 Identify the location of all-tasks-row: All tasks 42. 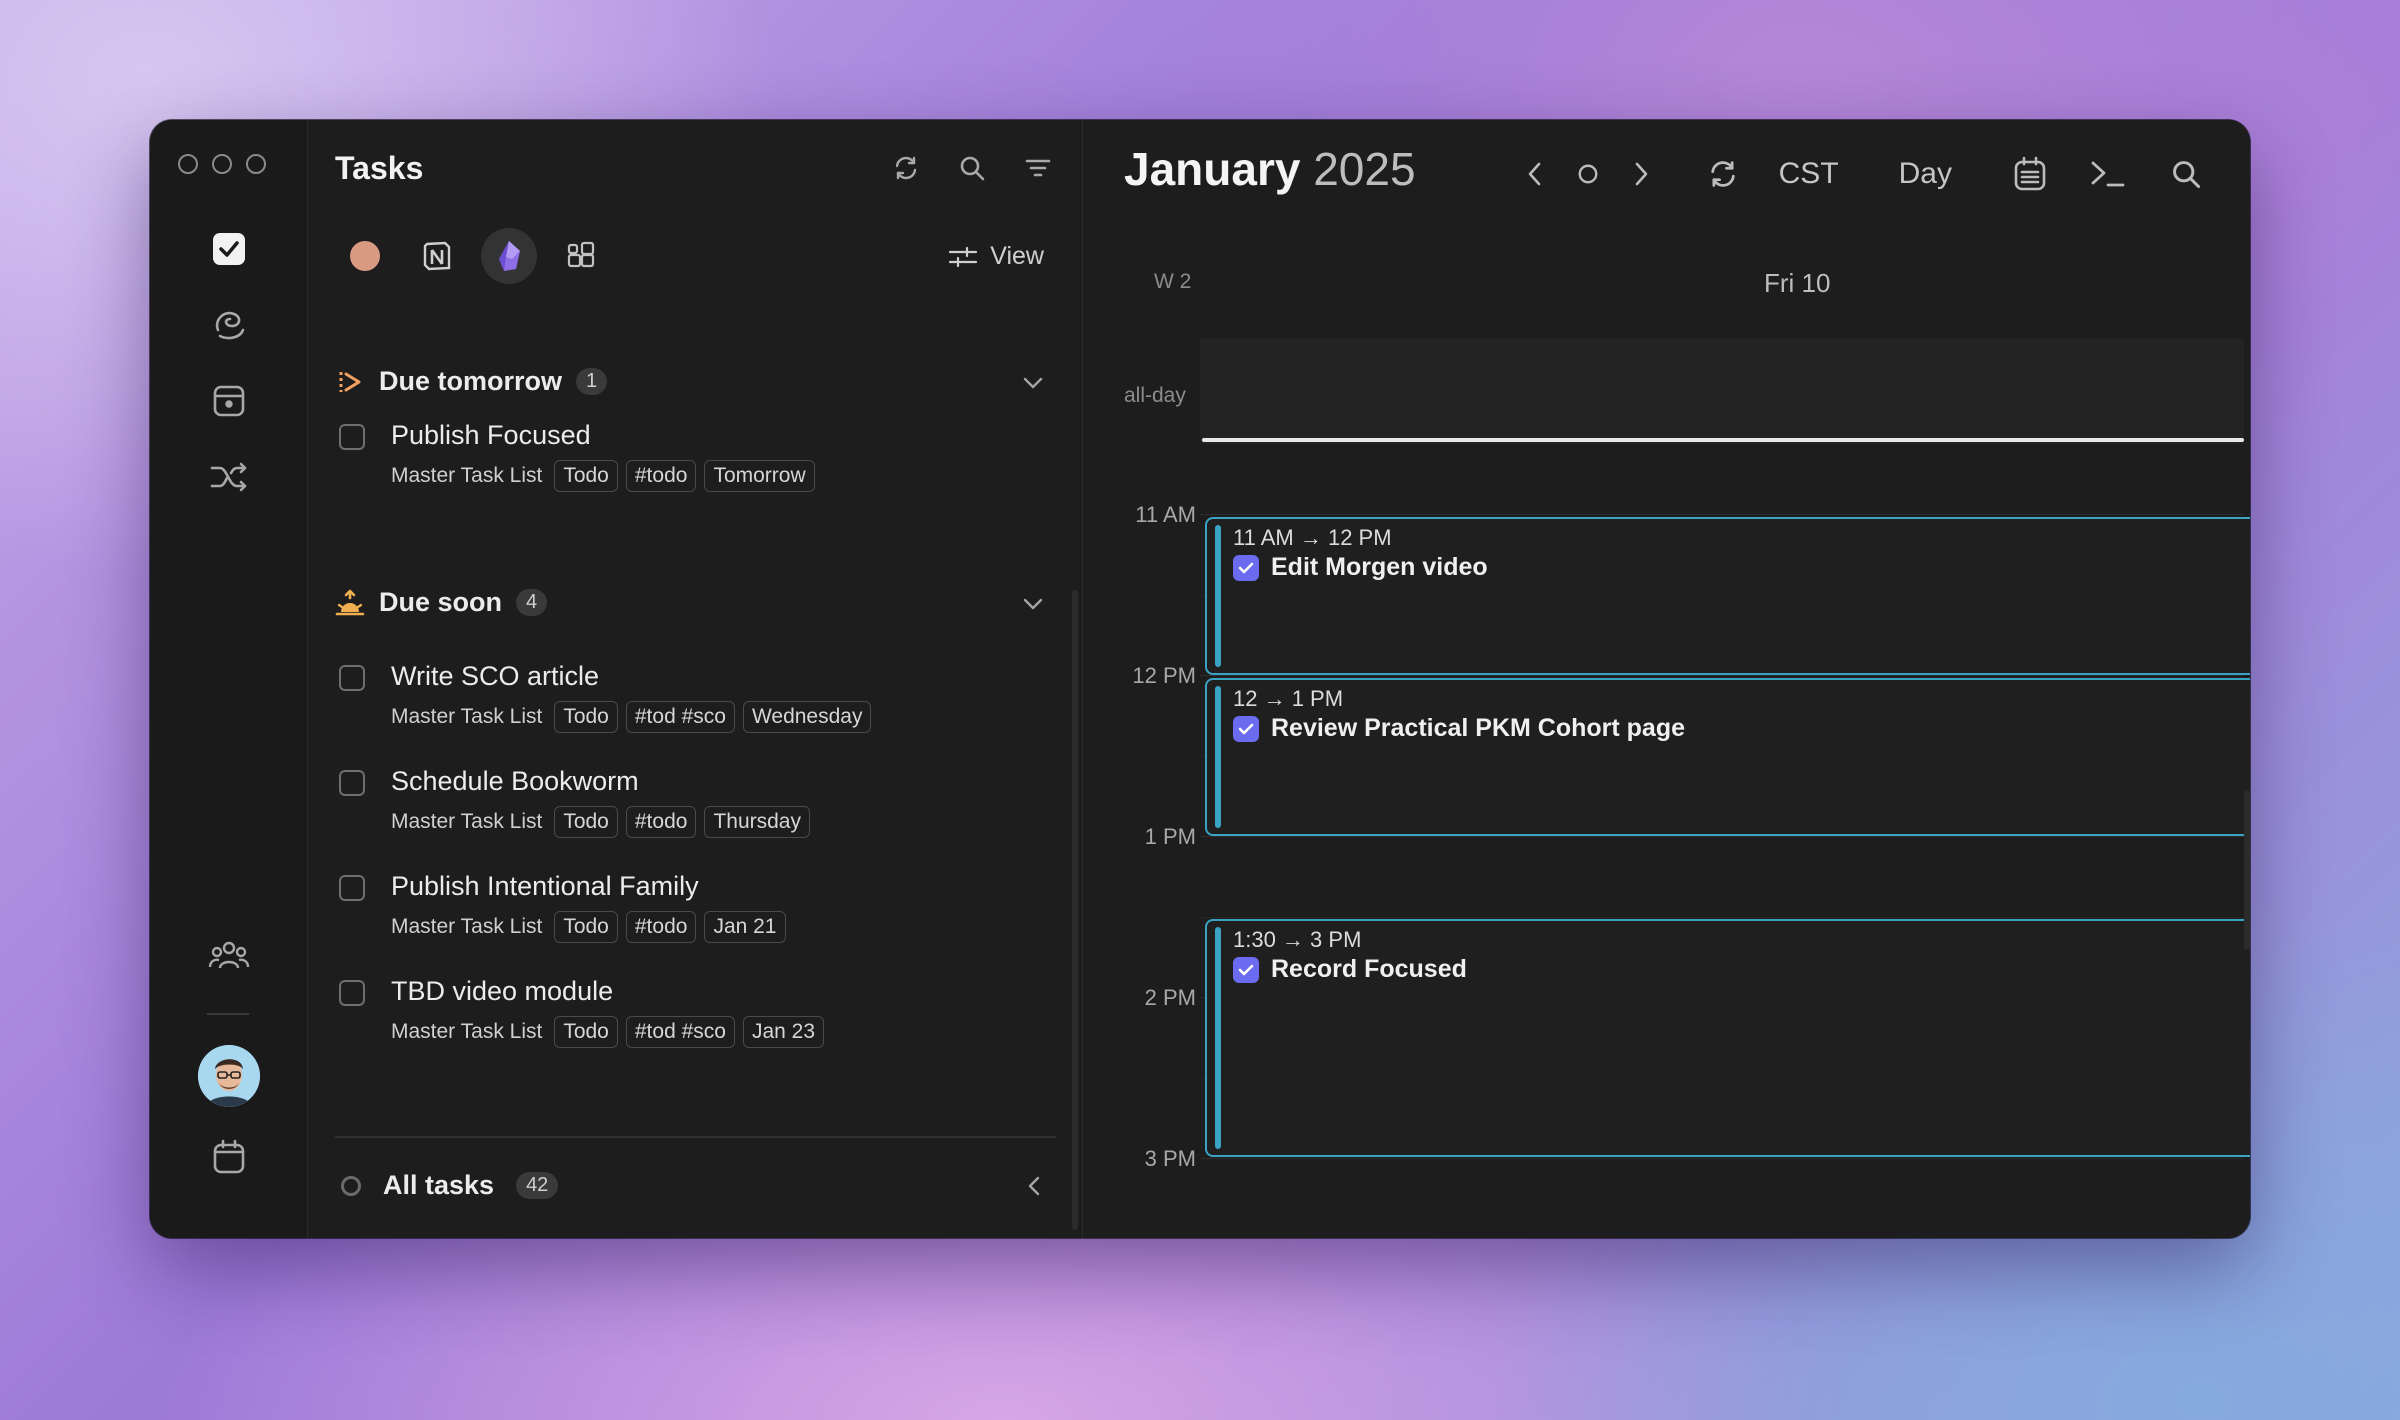
(698, 1185).